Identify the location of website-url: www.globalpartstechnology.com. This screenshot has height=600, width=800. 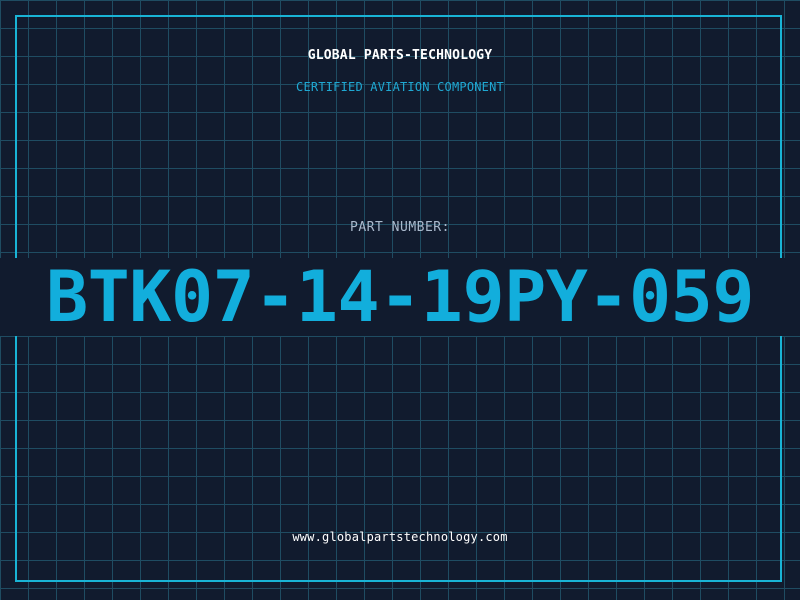
(400, 537).